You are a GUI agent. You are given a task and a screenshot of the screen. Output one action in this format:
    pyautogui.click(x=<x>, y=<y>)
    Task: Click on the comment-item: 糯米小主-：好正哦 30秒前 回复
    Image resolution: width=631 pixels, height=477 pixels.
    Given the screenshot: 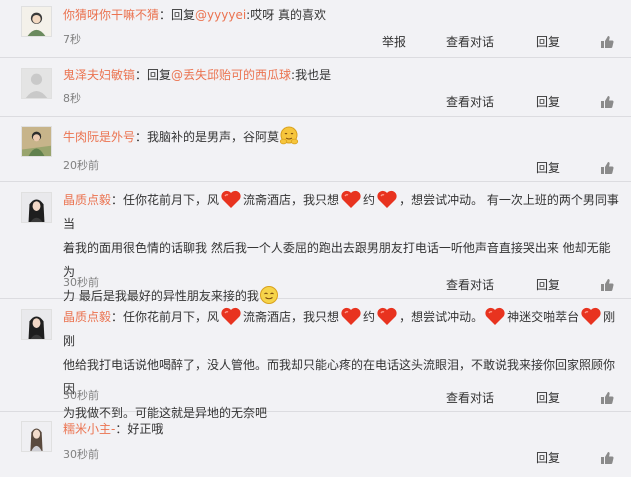 What is the action you would take?
    pyautogui.click(x=315, y=444)
    